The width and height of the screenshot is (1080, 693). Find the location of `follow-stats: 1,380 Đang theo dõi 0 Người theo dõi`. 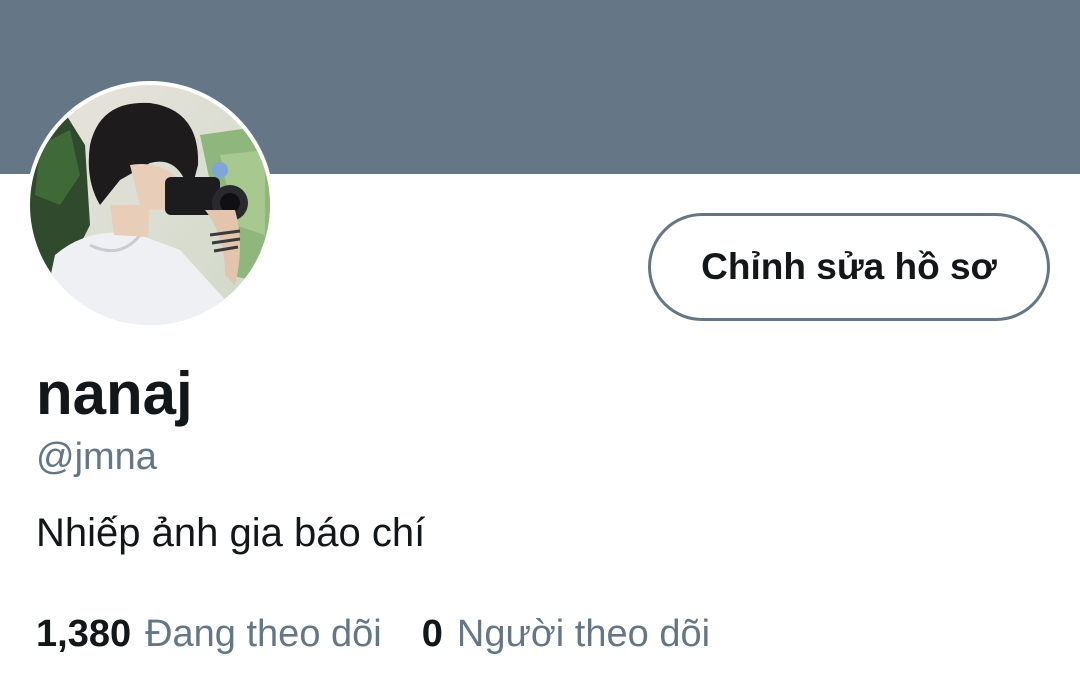

follow-stats: 1,380 Đang theo dõi 0 Người theo dõi is located at coordinates (373, 634).